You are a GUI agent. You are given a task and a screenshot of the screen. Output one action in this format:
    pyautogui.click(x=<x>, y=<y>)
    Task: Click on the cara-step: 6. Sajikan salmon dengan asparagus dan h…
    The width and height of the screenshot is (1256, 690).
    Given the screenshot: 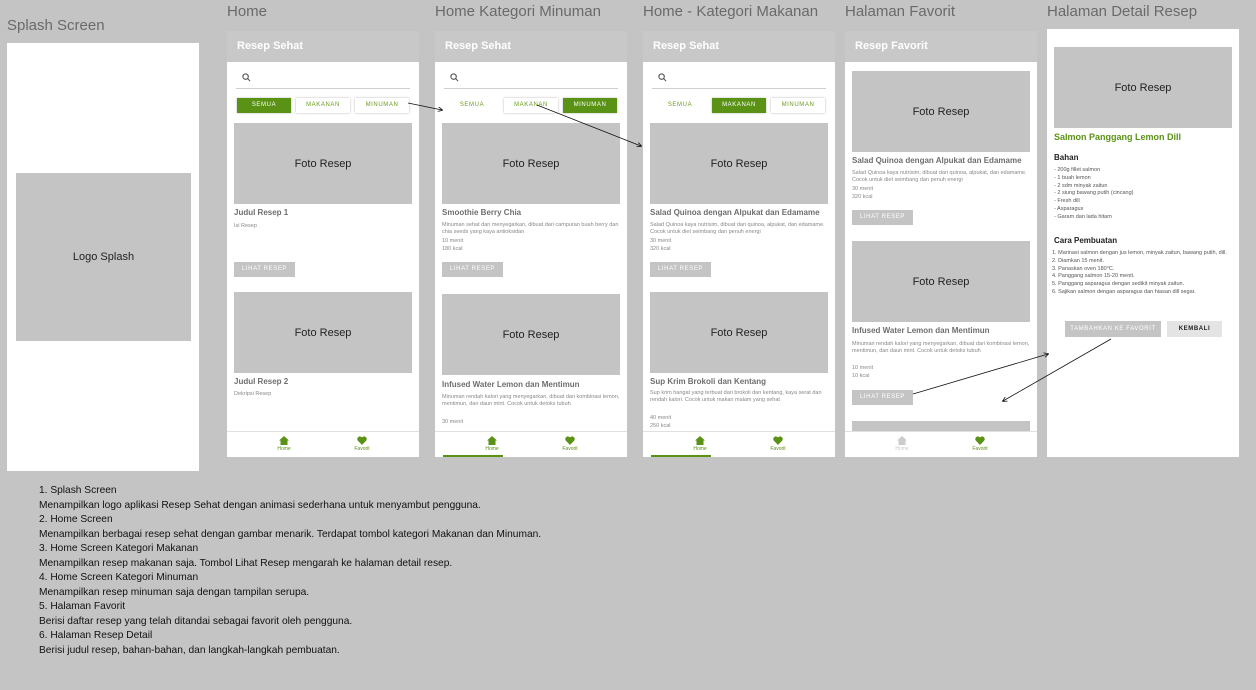 What is the action you would take?
    pyautogui.click(x=1124, y=291)
    